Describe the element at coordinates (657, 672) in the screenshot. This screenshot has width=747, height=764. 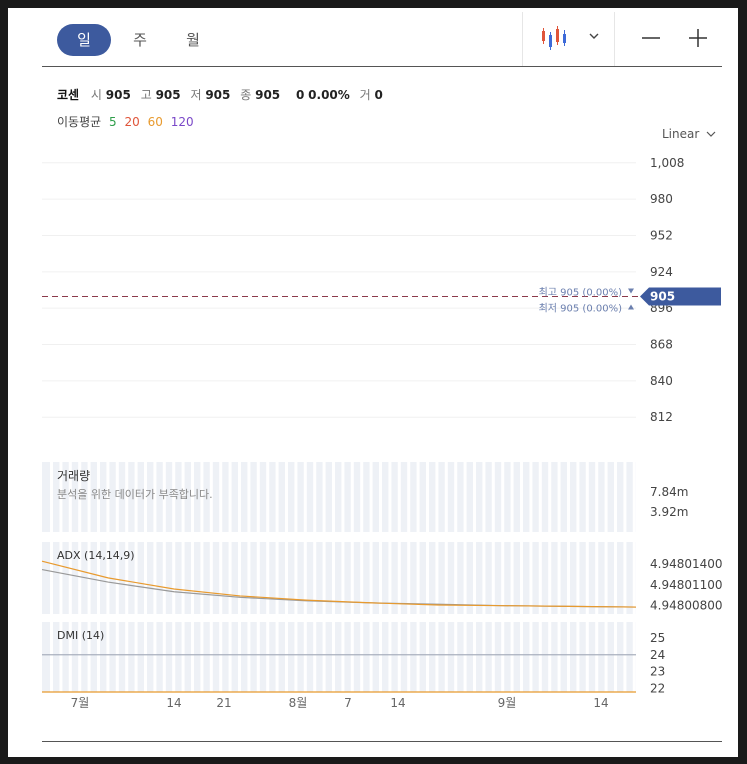
I see `dmi-tick-label: 23` at that location.